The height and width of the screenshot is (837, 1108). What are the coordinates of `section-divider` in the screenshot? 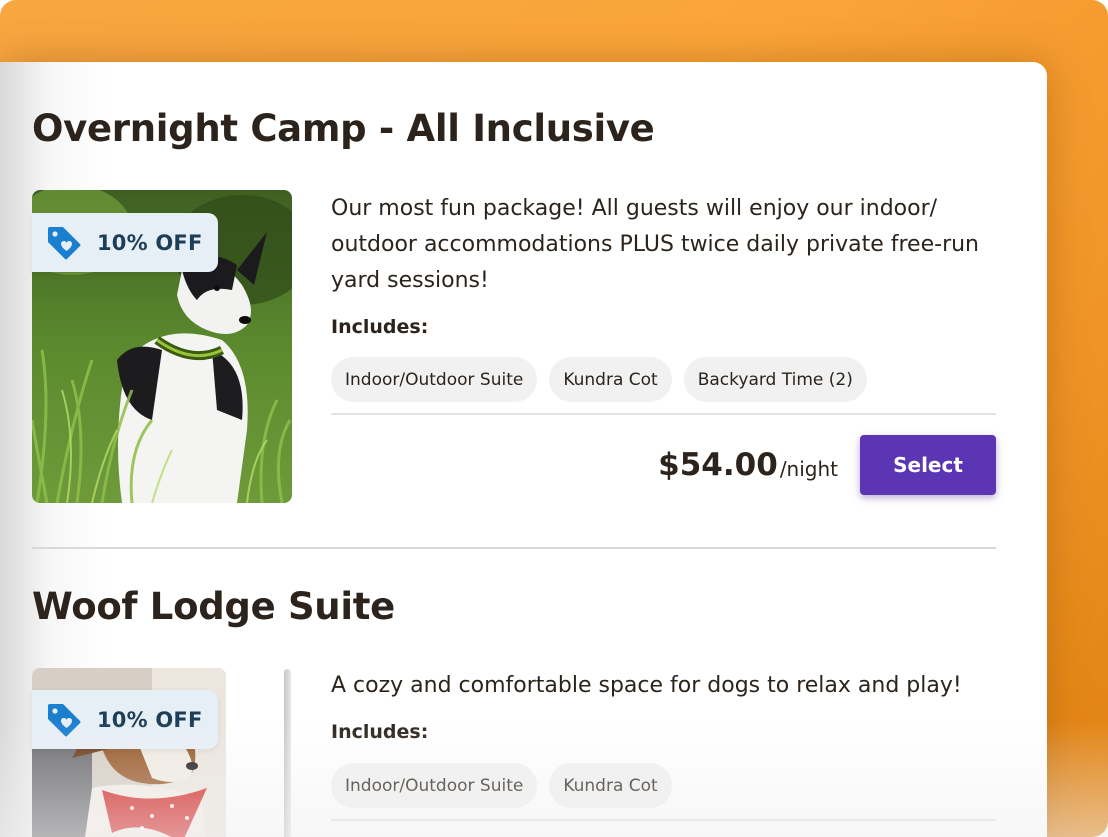 It's located at (514, 548).